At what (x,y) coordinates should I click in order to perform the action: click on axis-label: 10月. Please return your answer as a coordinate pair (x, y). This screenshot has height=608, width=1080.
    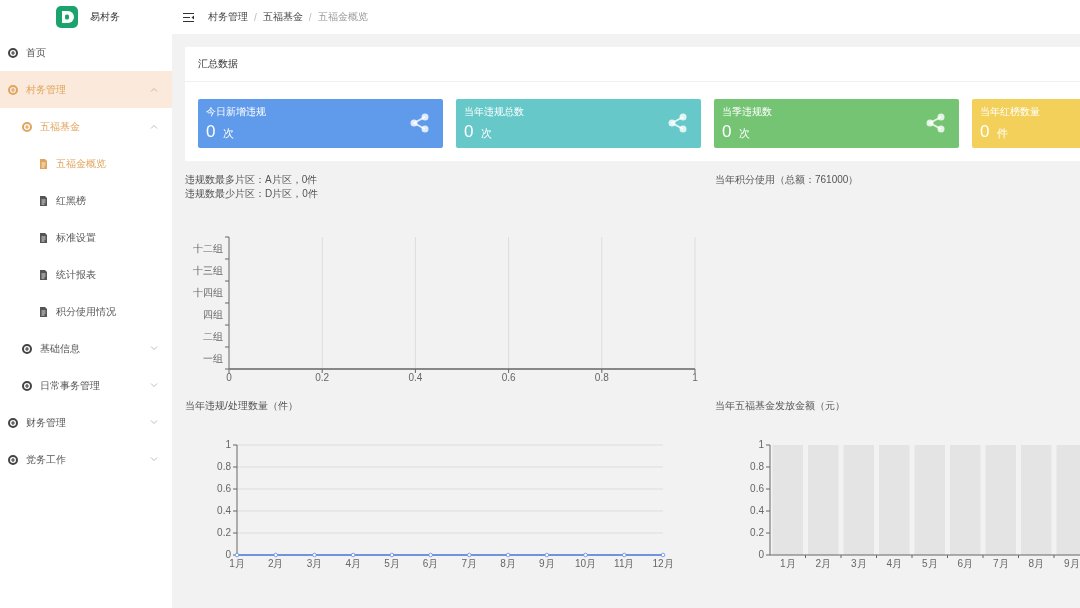
    Looking at the image, I should click on (586, 563).